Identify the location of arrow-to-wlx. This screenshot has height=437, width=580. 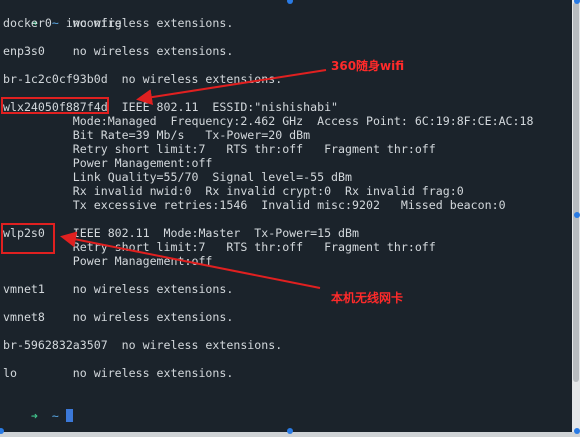
(231, 87).